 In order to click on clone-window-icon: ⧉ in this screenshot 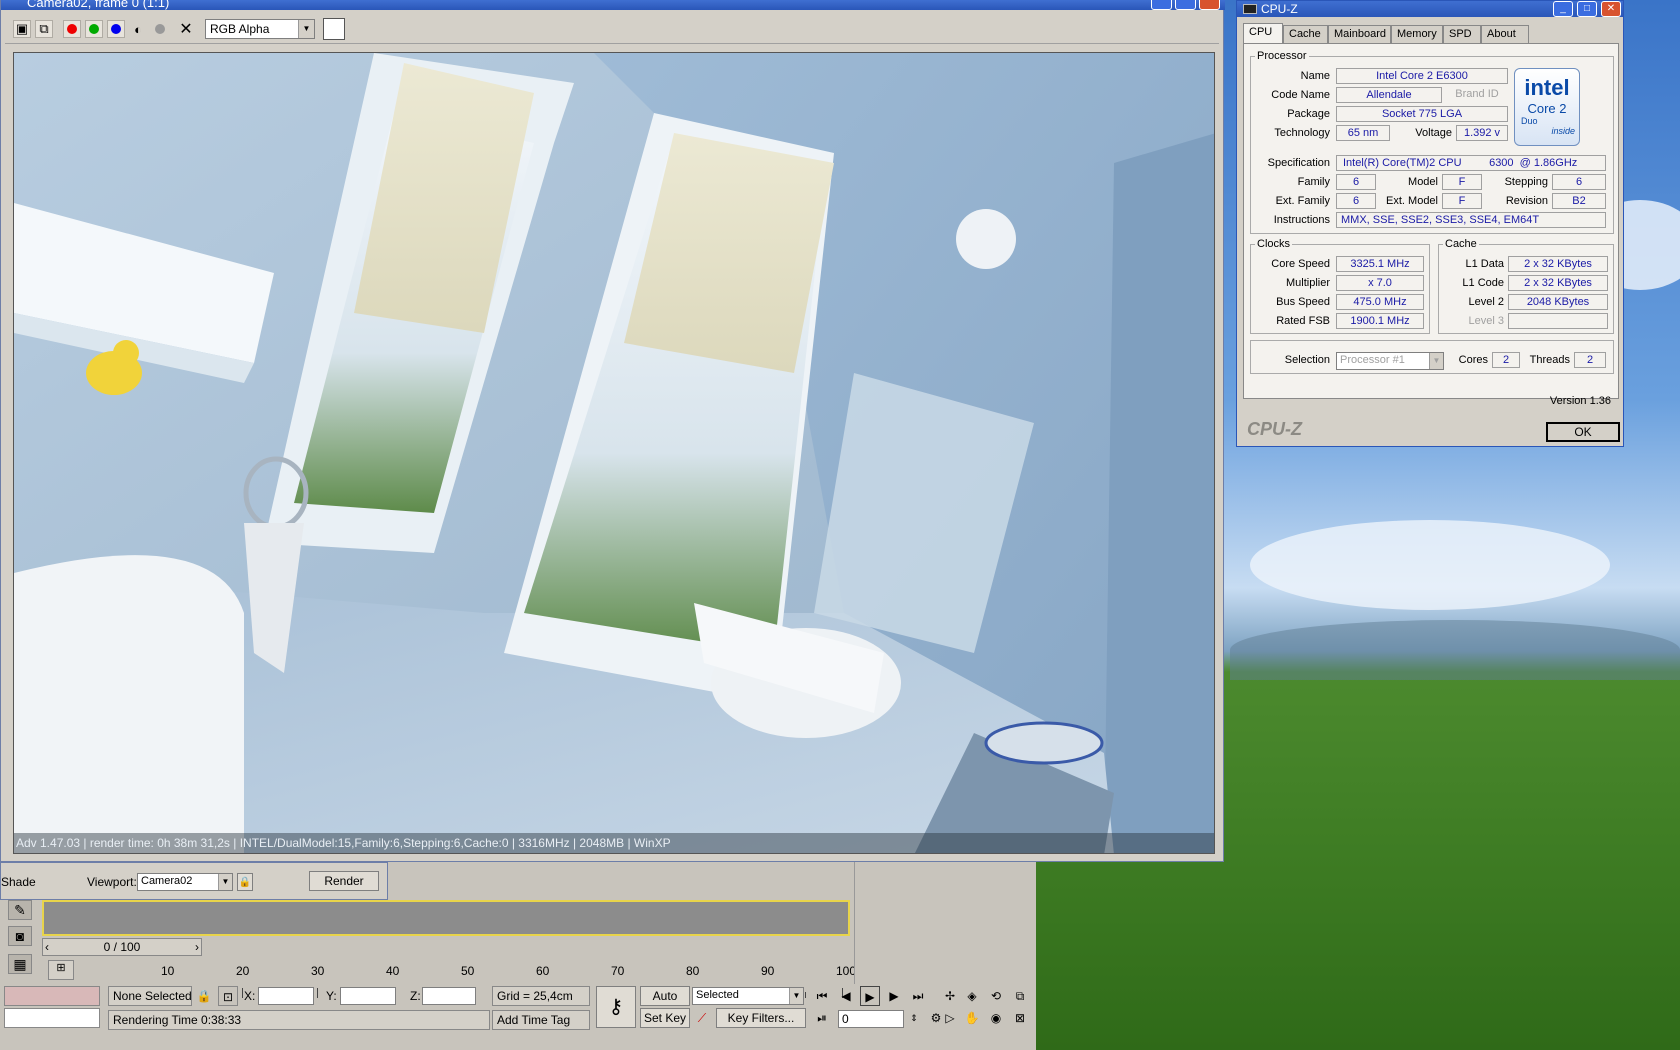, I will do `click(44, 29)`.